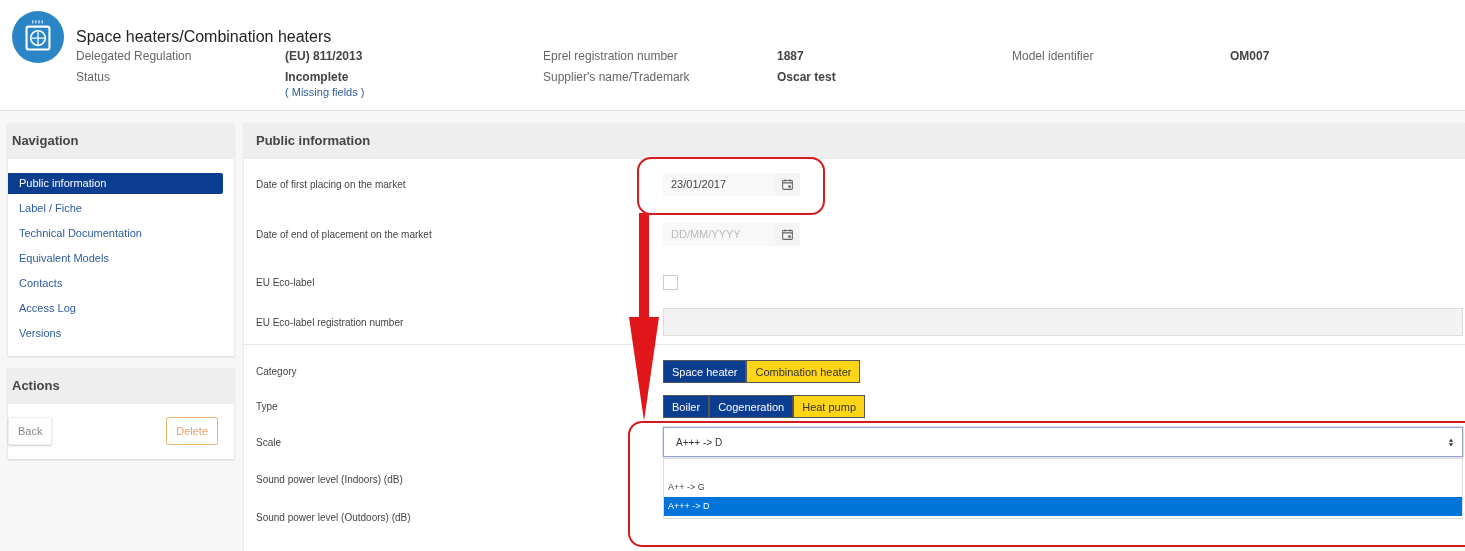  I want to click on toggle-button: Cogeneration, so click(751, 406).